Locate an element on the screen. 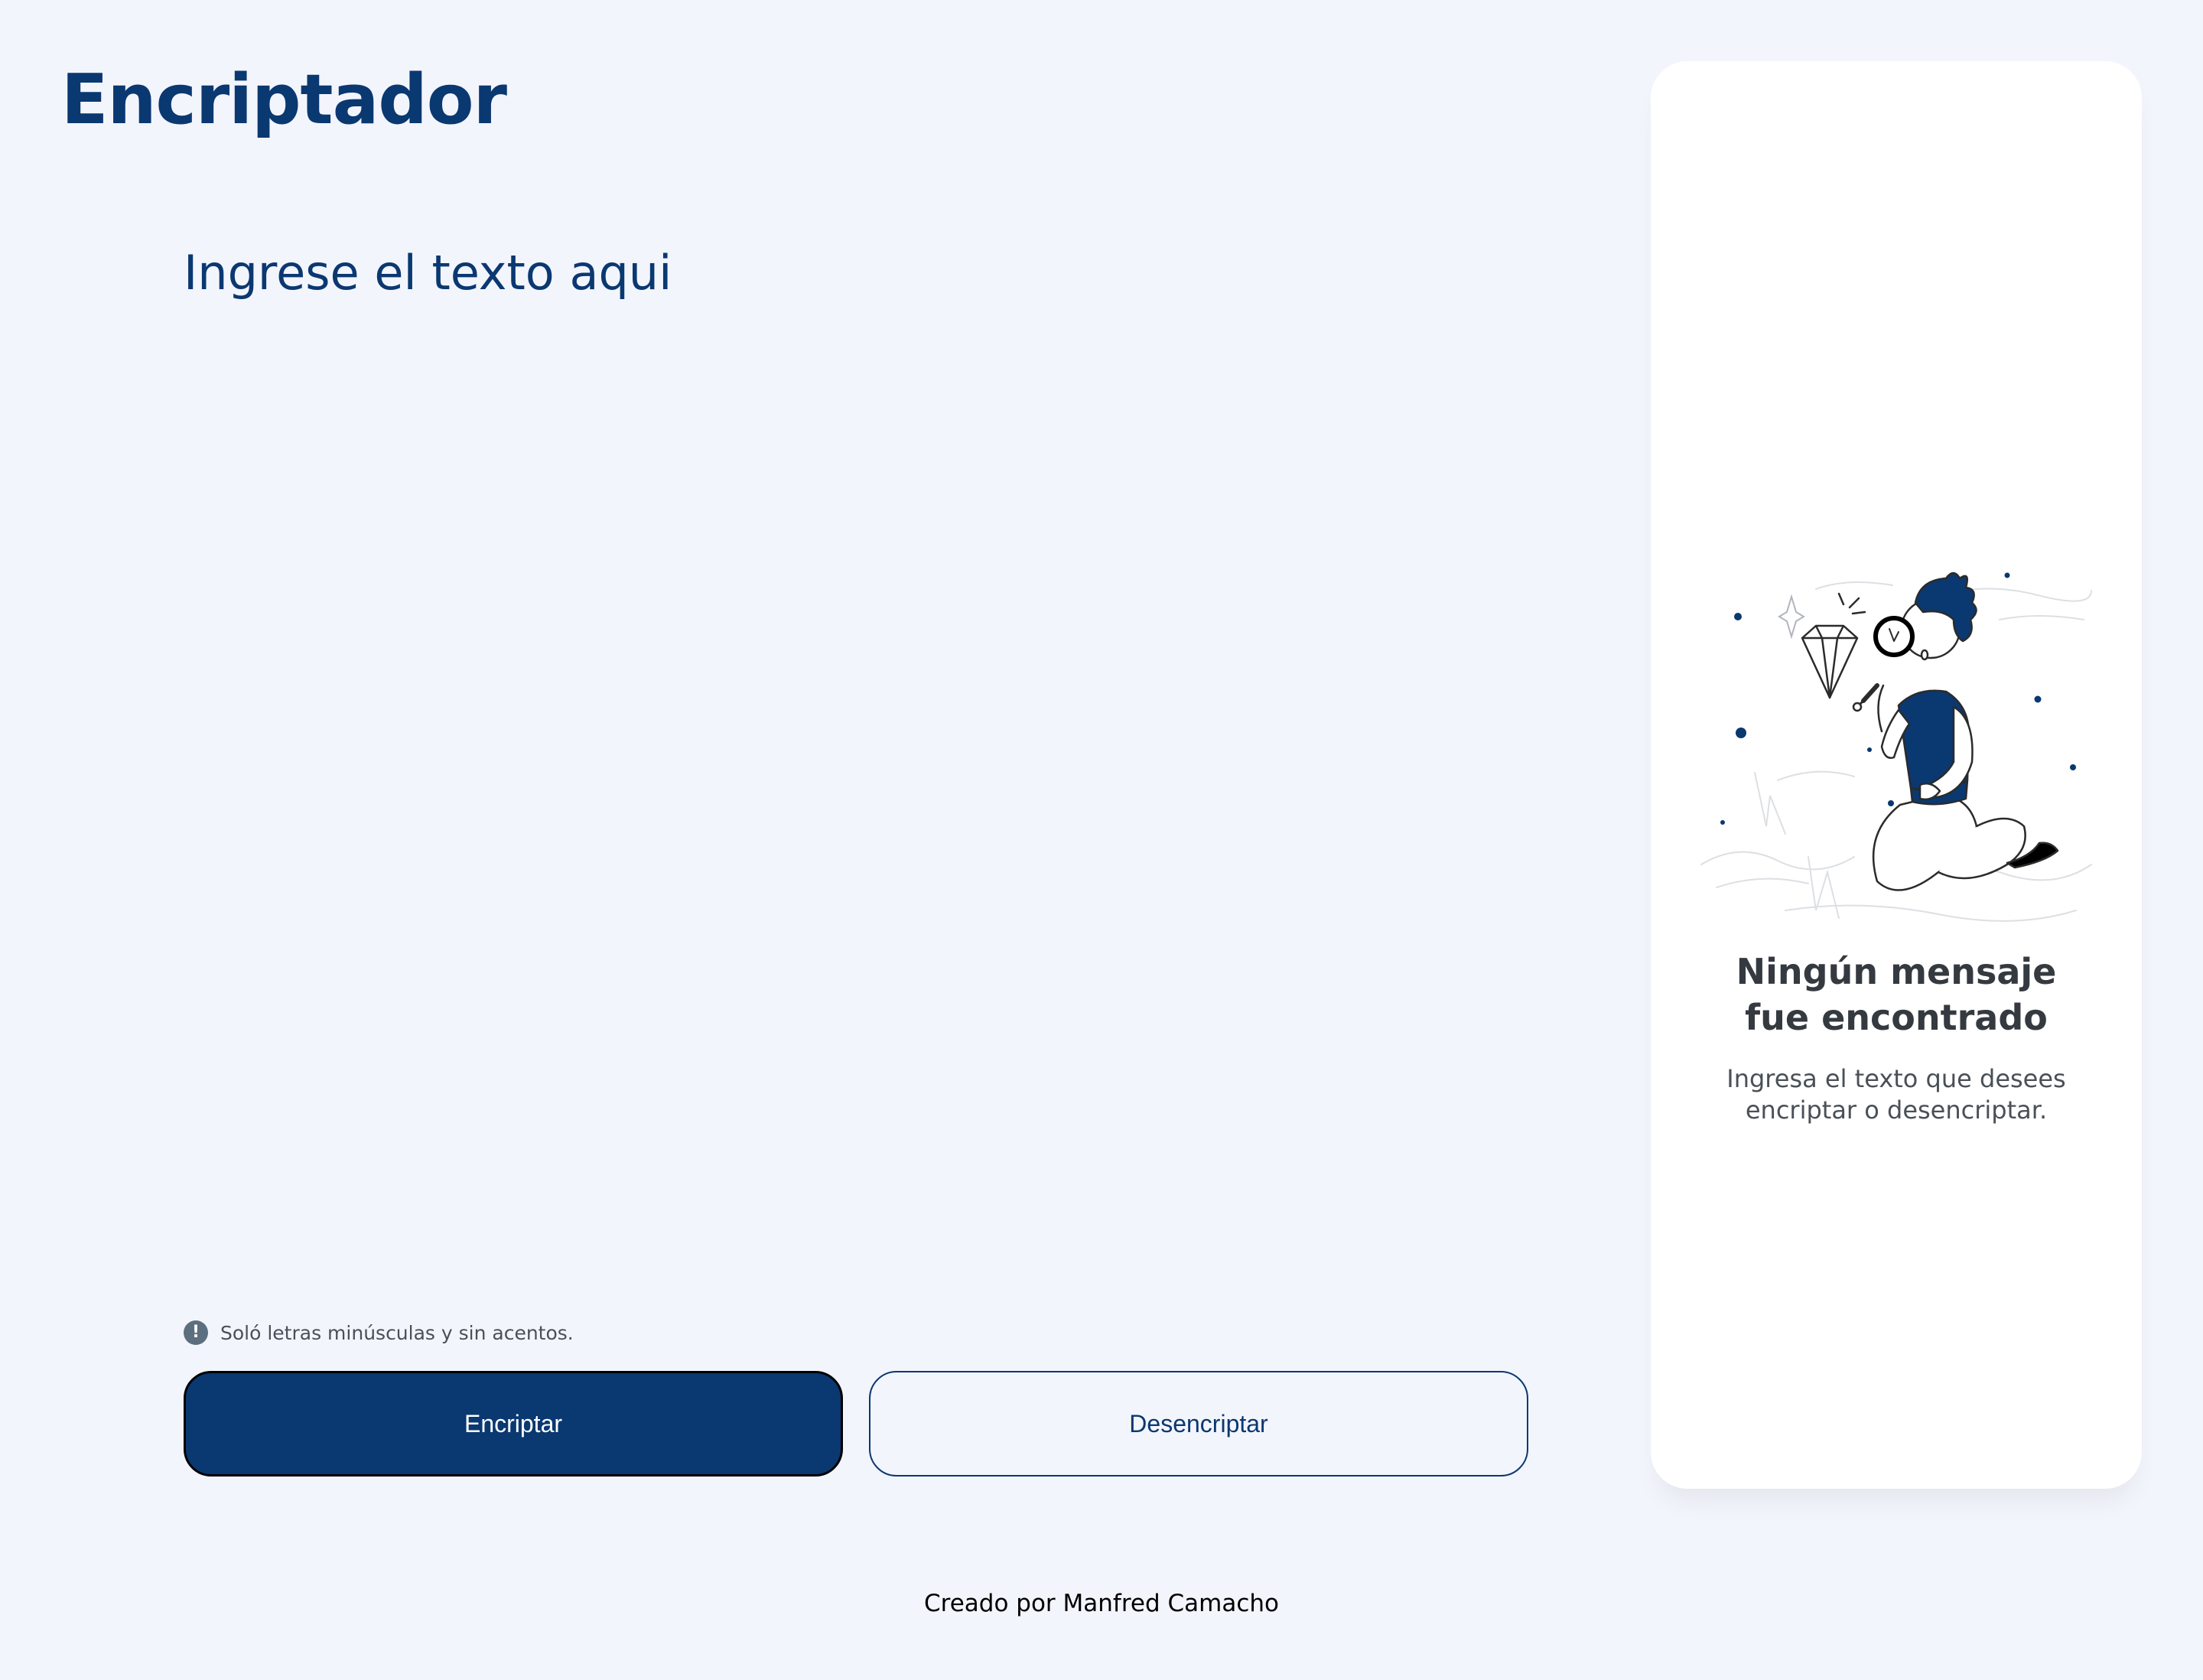 The width and height of the screenshot is (2203, 1680). footer-credit: Creado por Manfred Camacho is located at coordinates (1101, 1603).